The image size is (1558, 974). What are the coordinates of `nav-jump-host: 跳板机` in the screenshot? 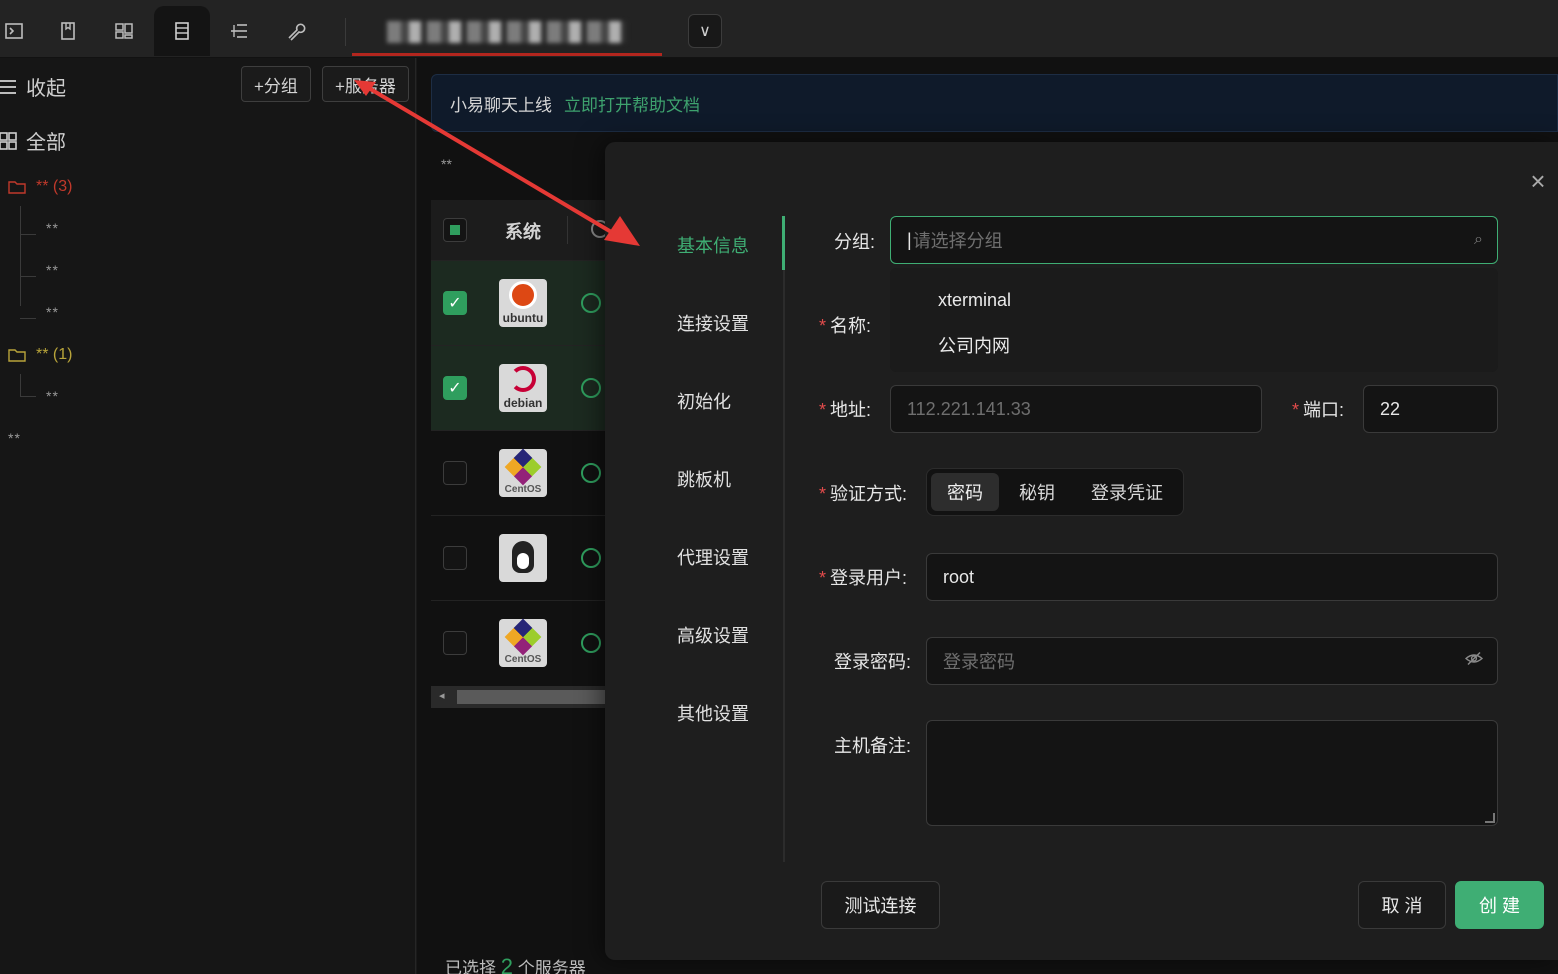 It's located at (704, 479).